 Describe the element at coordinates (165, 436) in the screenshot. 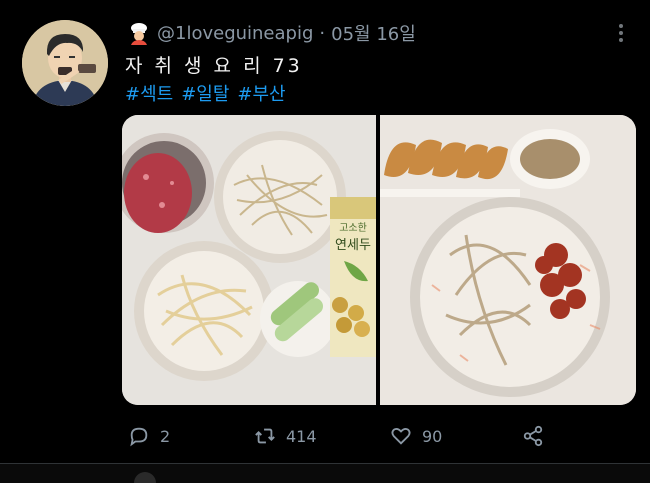

I see `reply-count: 2` at that location.